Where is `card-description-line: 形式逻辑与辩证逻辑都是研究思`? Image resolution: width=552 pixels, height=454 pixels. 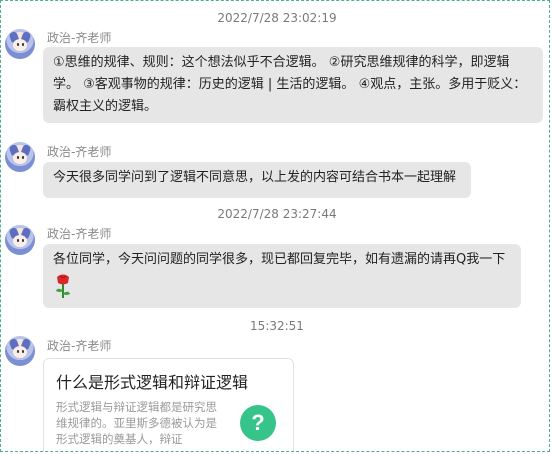 card-description-line: 形式逻辑与辩证逻辑都是研究思 is located at coordinates (136, 407).